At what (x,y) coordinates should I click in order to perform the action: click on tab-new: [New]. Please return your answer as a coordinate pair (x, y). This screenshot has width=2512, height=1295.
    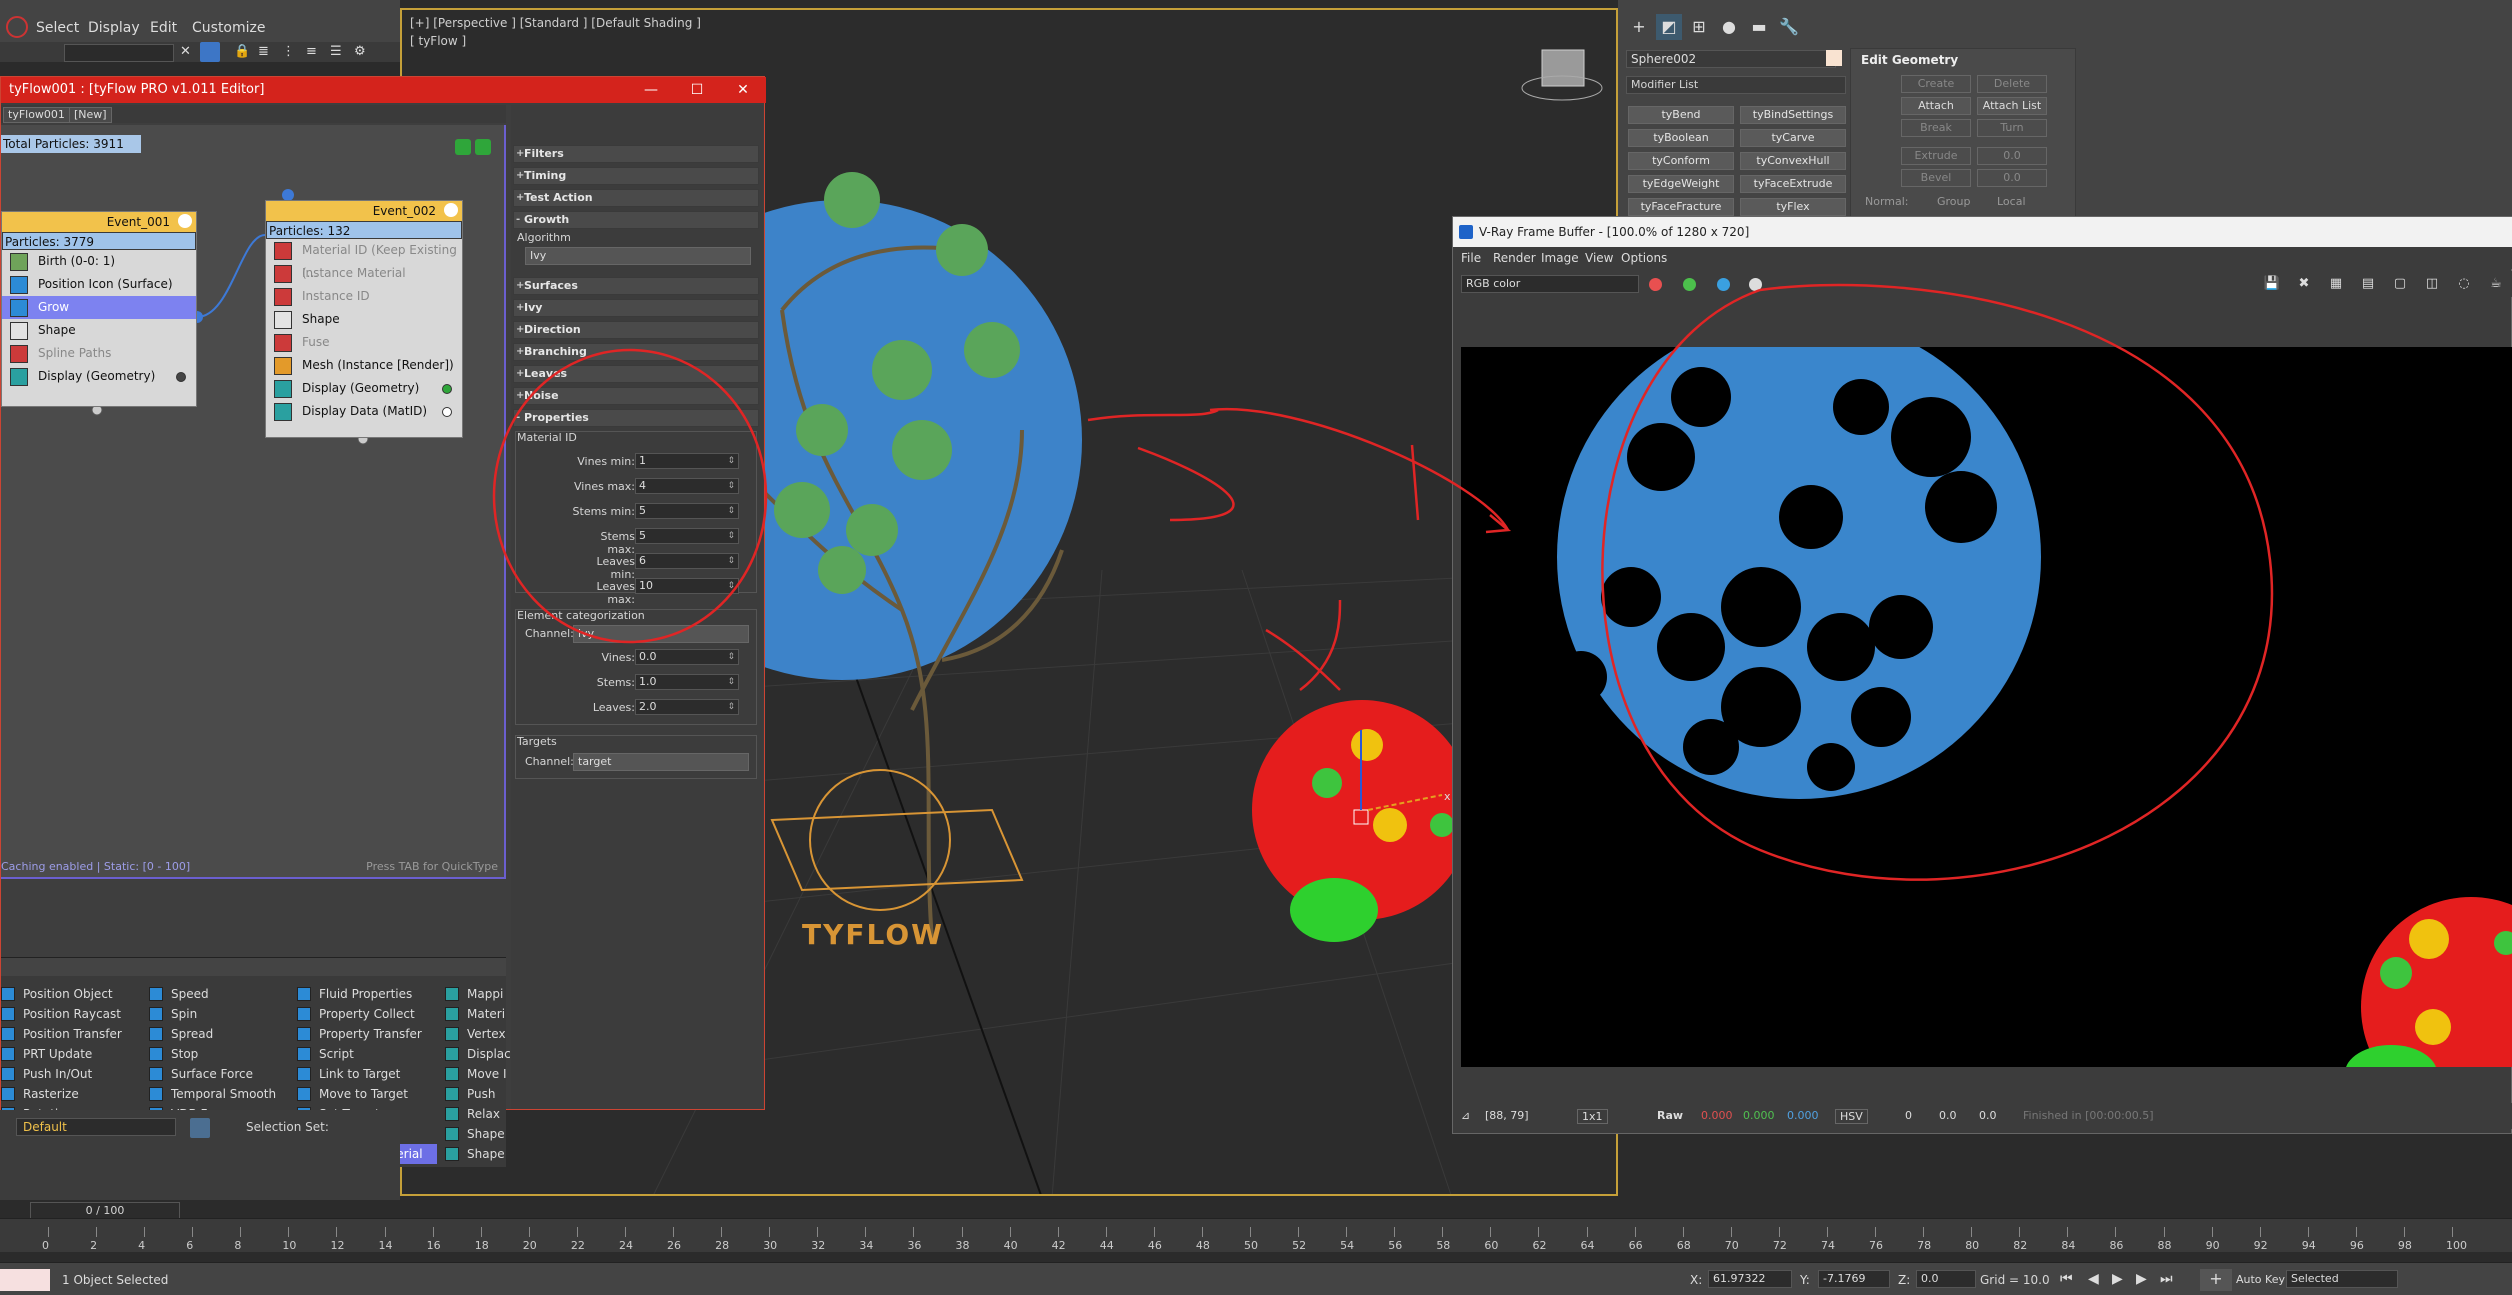
    Looking at the image, I should click on (90, 115).